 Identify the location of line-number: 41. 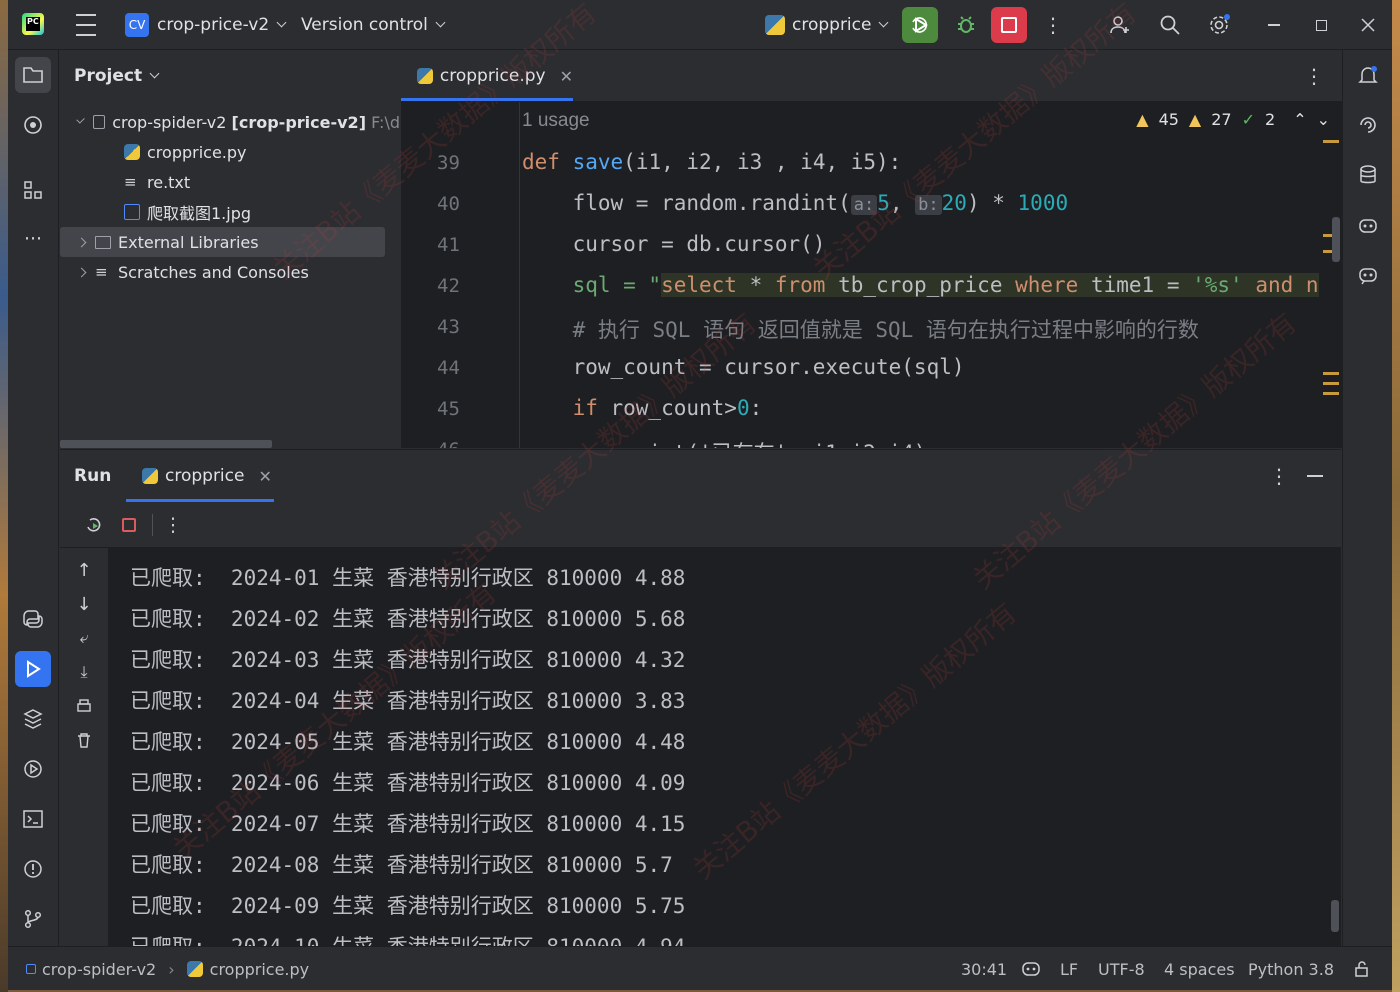
(448, 245).